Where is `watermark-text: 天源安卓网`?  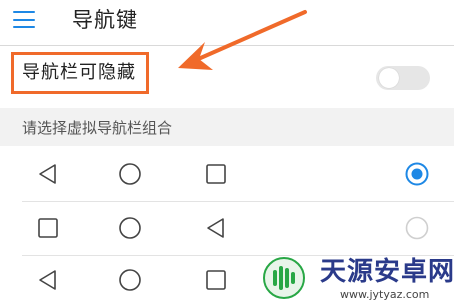 watermark-text: 天源安卓网 is located at coordinates (387, 272).